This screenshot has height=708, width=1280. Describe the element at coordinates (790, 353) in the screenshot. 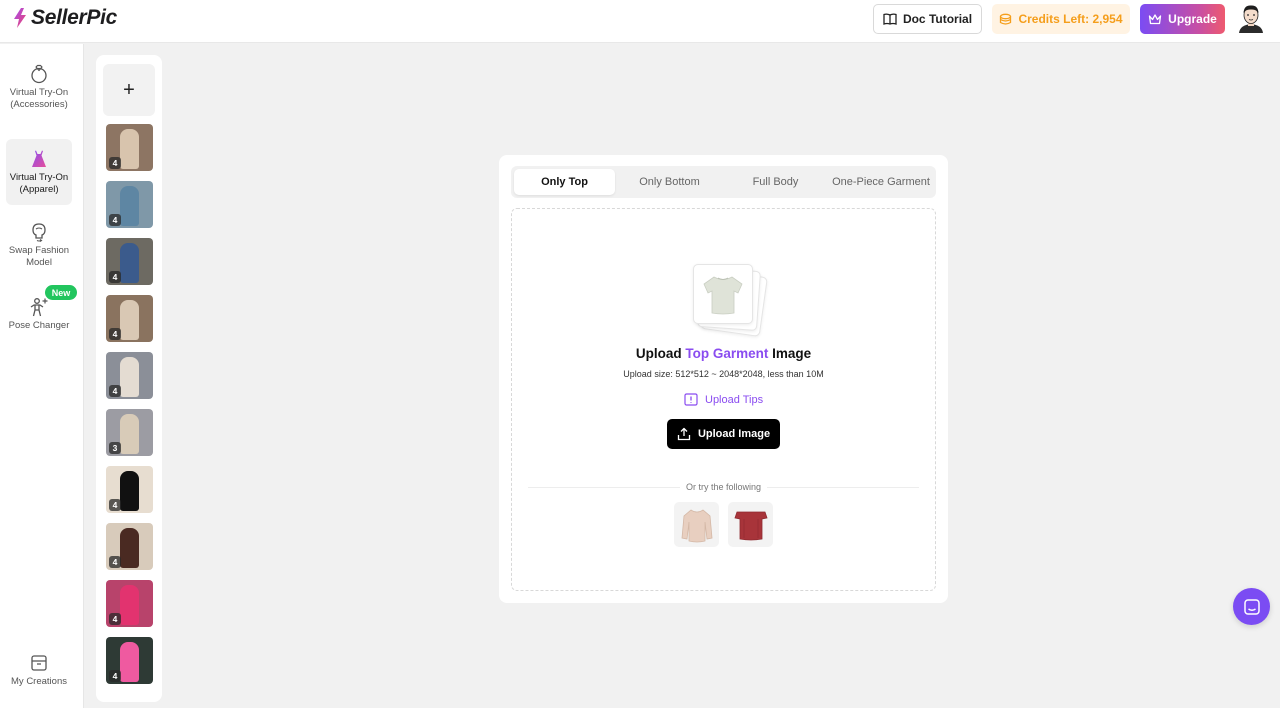

I see `upload-title-suffix: Image` at that location.